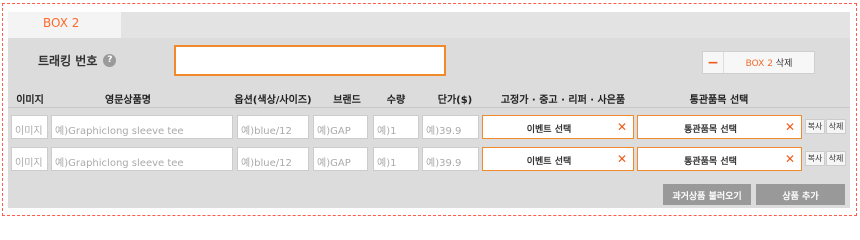  I want to click on delete-box-button: − BOX 2 삭제, so click(758, 62).